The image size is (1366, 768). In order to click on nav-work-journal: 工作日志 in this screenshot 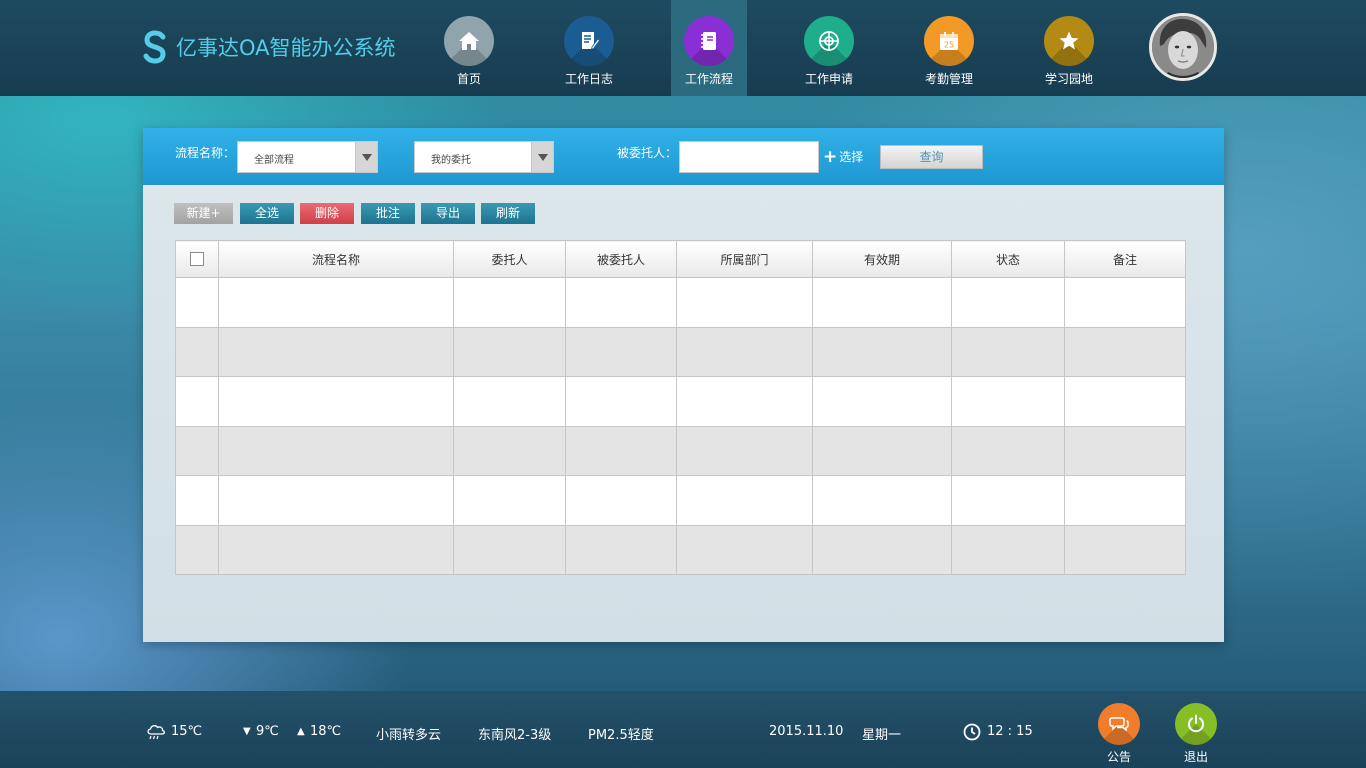, I will do `click(589, 48)`.